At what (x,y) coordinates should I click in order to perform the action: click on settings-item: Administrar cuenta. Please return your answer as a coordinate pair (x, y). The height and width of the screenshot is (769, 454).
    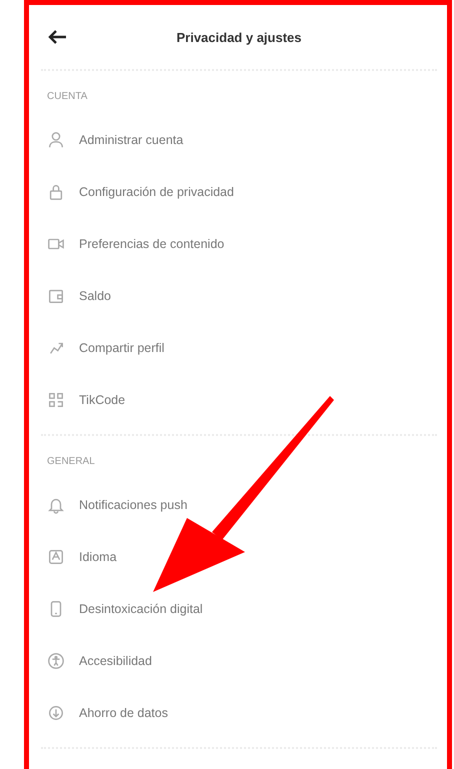
    Looking at the image, I should click on (239, 140).